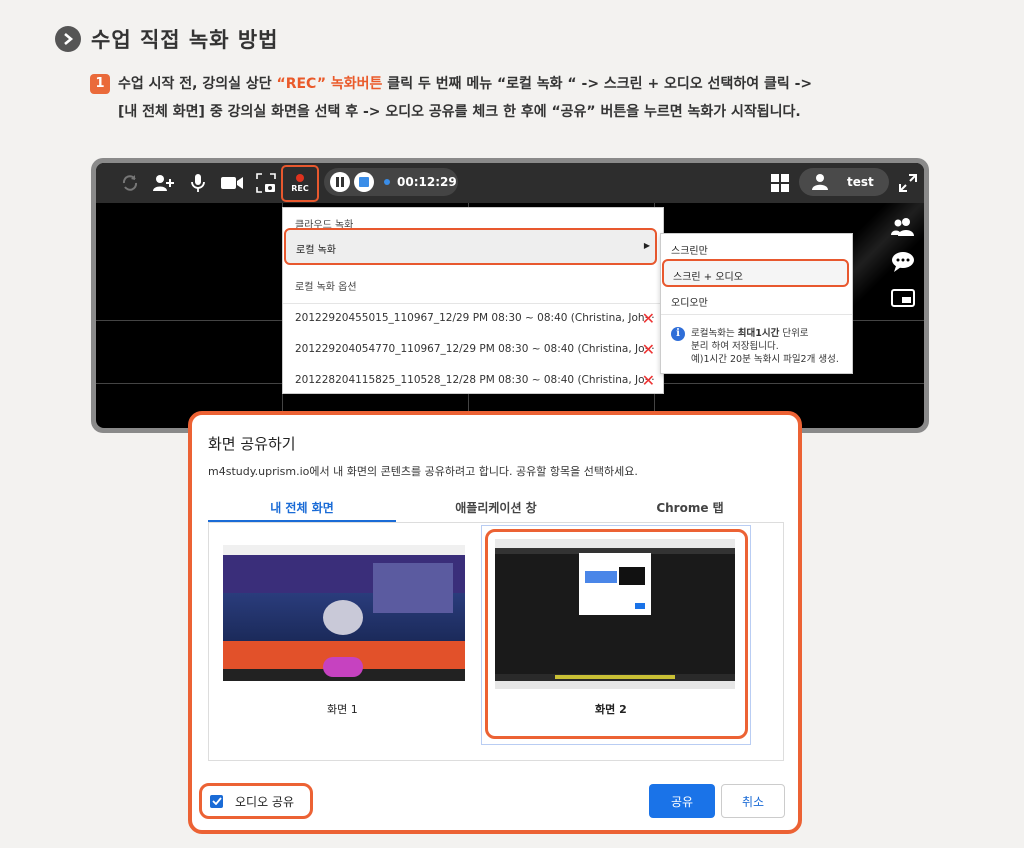  I want to click on timer-text: 00:12:29, so click(427, 182).